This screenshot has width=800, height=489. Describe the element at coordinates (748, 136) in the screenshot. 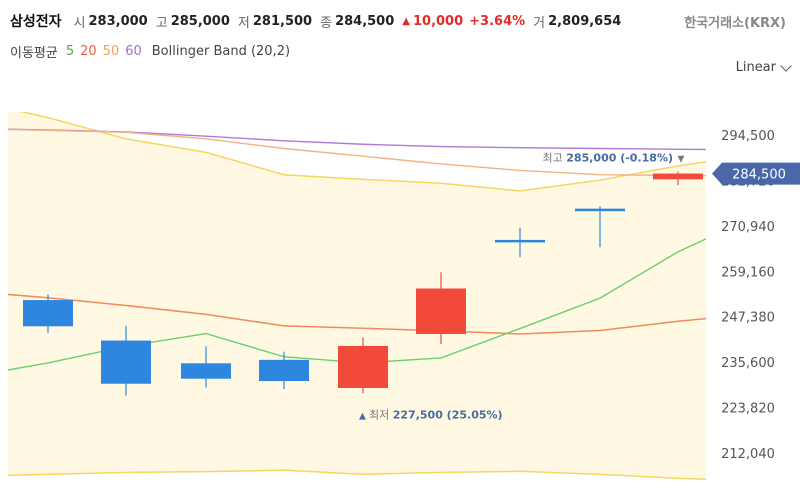

I see `y-tick-label: 294,500` at that location.